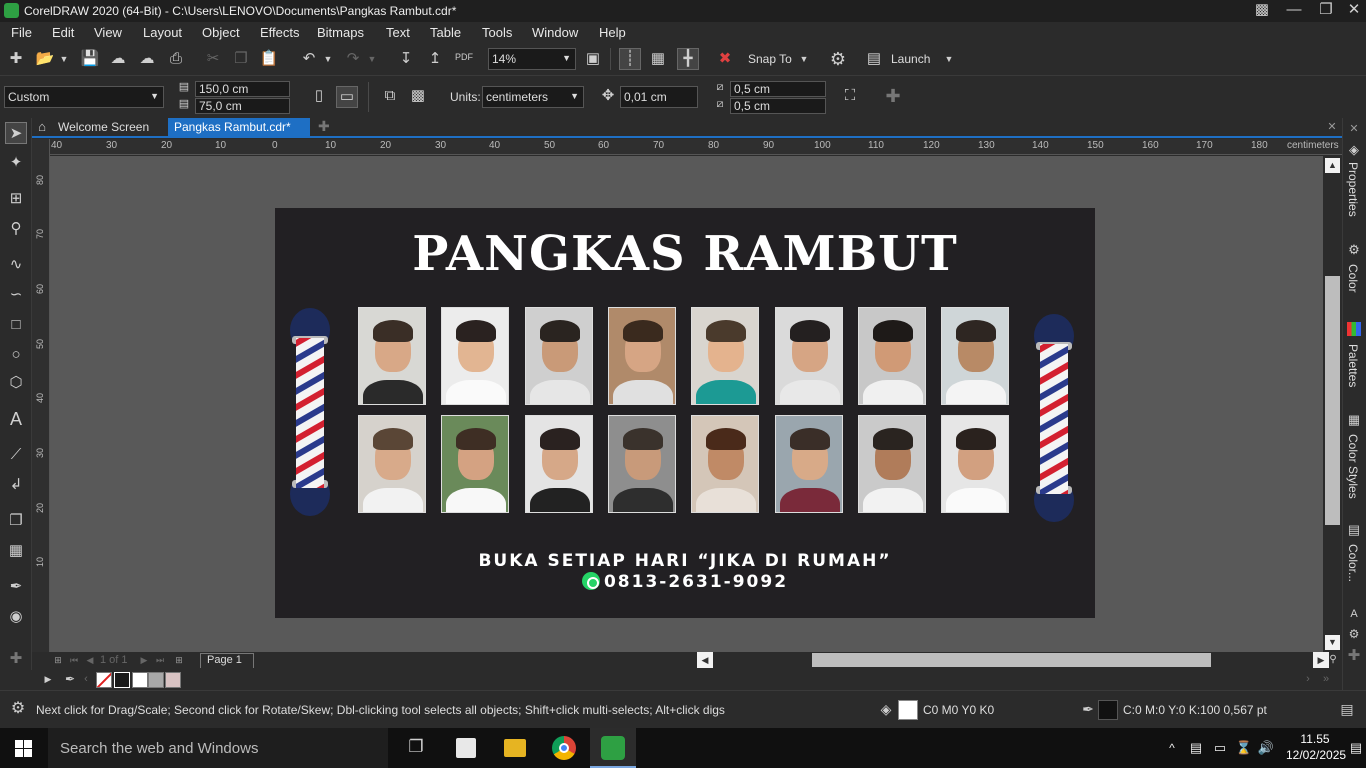 This screenshot has height=768, width=1366. Describe the element at coordinates (908, 710) in the screenshot. I see `fill-color-swatch` at that location.